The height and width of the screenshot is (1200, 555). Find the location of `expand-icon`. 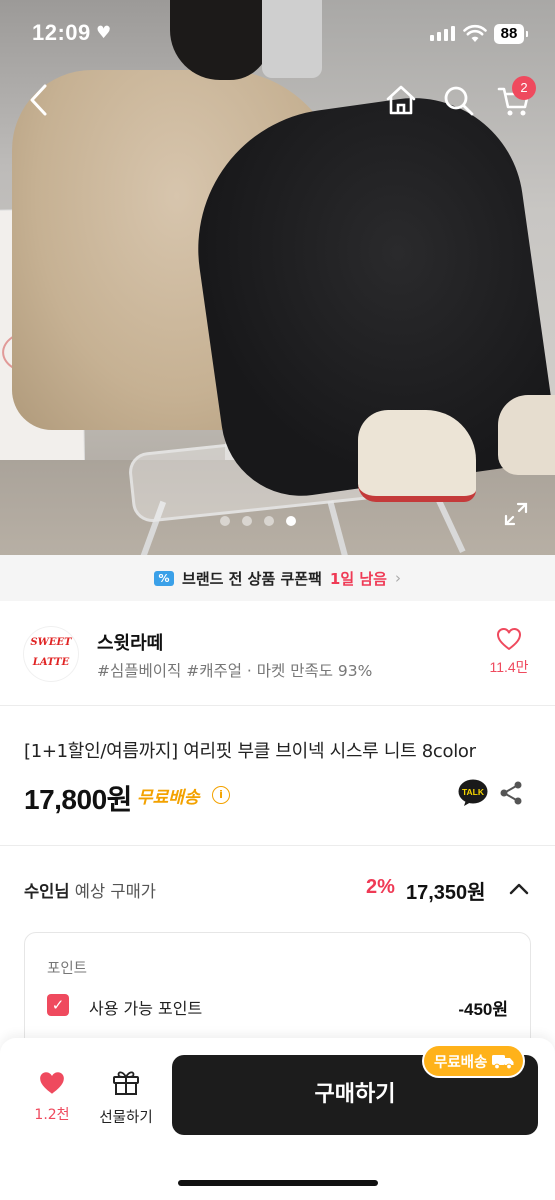

expand-icon is located at coordinates (516, 514).